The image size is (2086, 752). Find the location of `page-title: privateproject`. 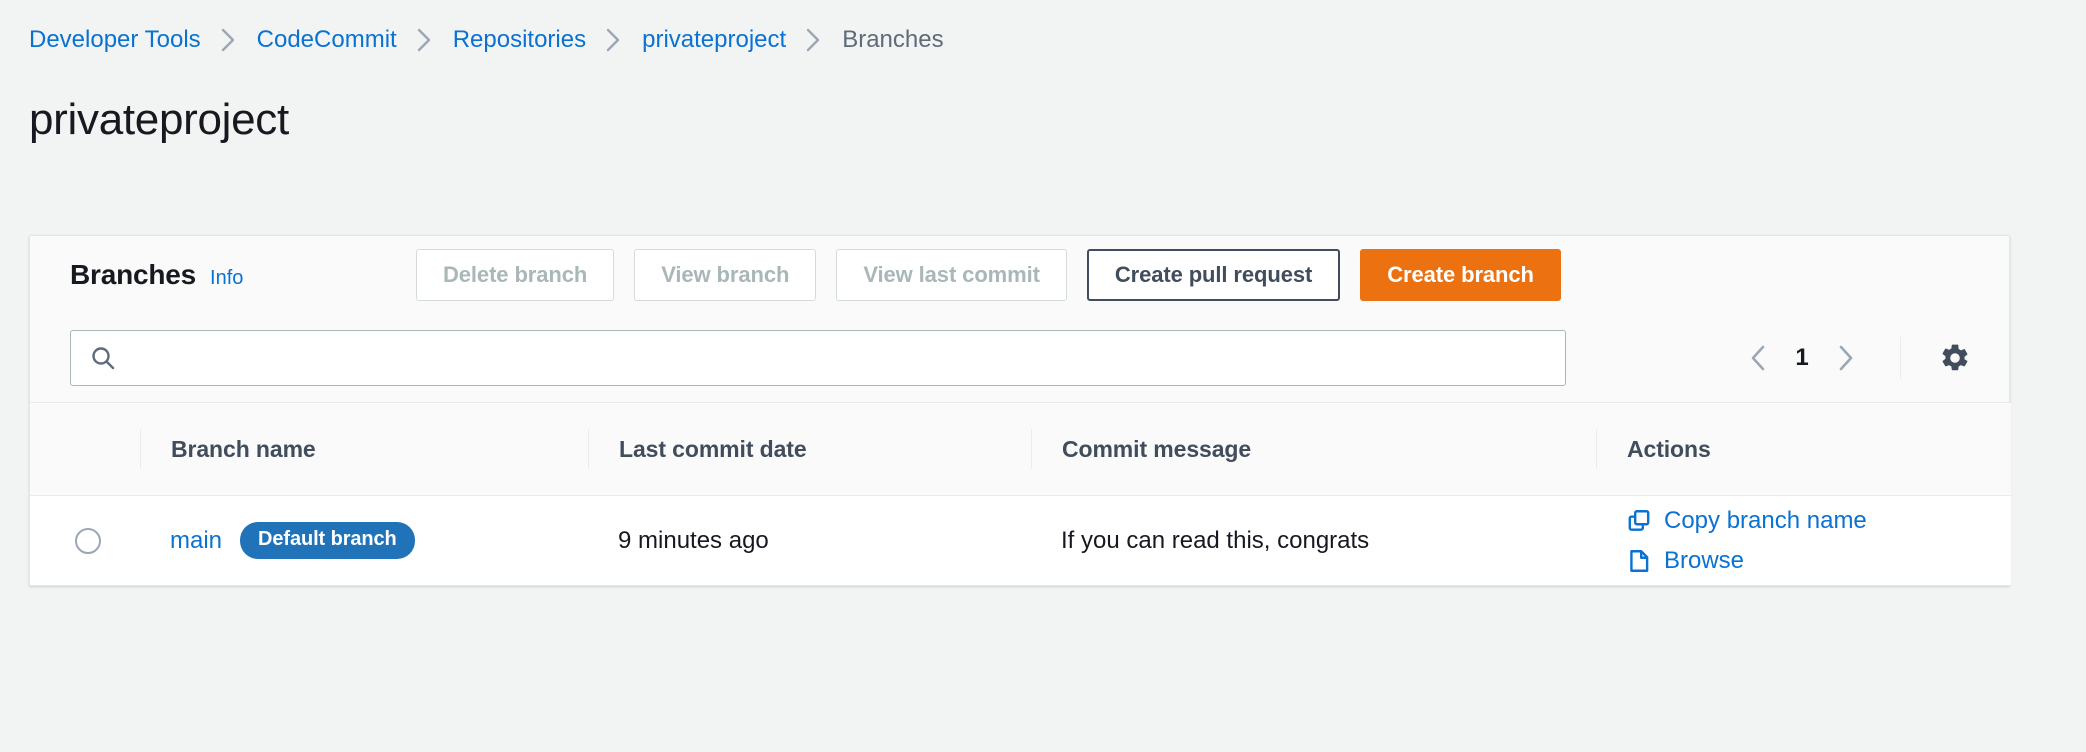

page-title: privateproject is located at coordinates (159, 119).